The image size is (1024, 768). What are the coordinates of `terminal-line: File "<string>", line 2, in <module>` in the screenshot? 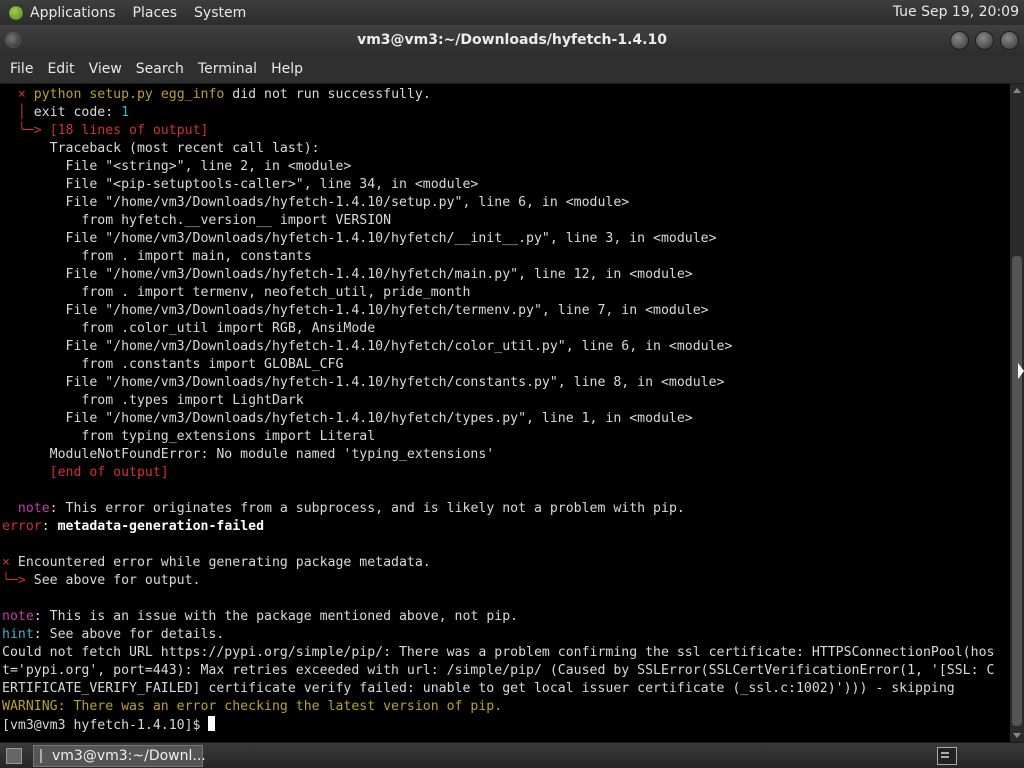 It's located at (498, 167).